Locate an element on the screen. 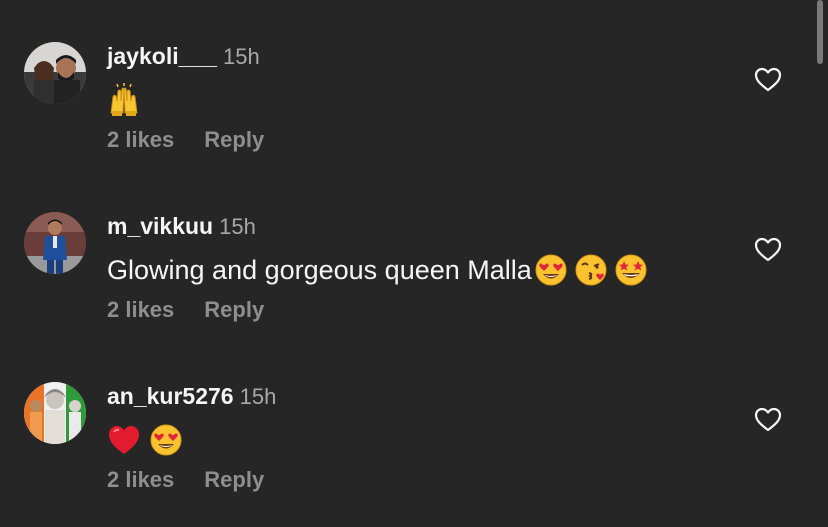  star-struck-emoji-icon is located at coordinates (631, 270).